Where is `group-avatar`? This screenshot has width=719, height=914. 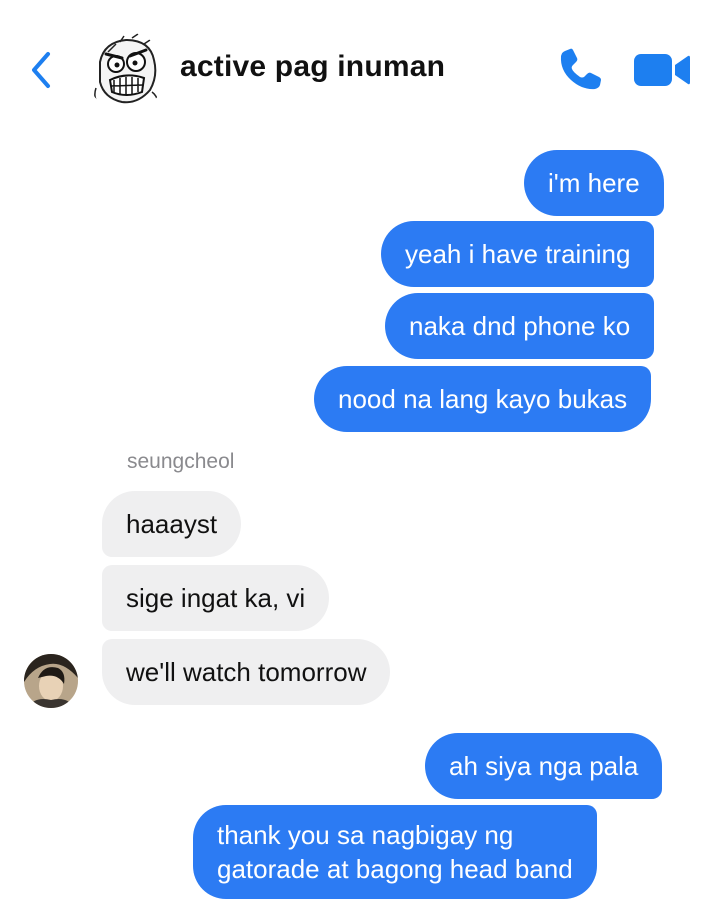 group-avatar is located at coordinates (126, 72).